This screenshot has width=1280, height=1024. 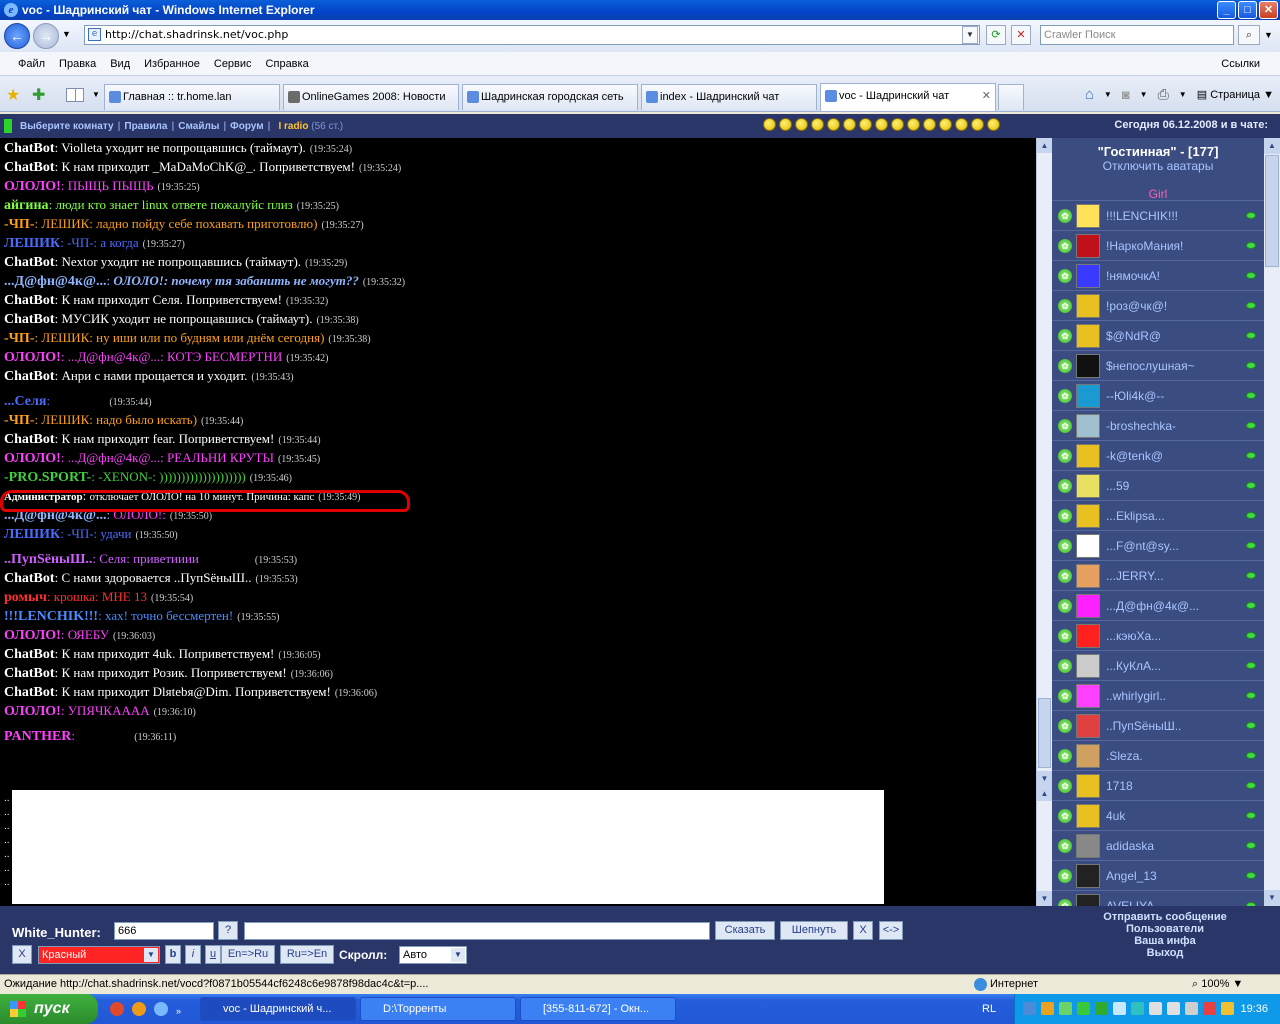 What do you see at coordinates (986, 96) in the screenshot?
I see `close-tab-icon: ✕` at bounding box center [986, 96].